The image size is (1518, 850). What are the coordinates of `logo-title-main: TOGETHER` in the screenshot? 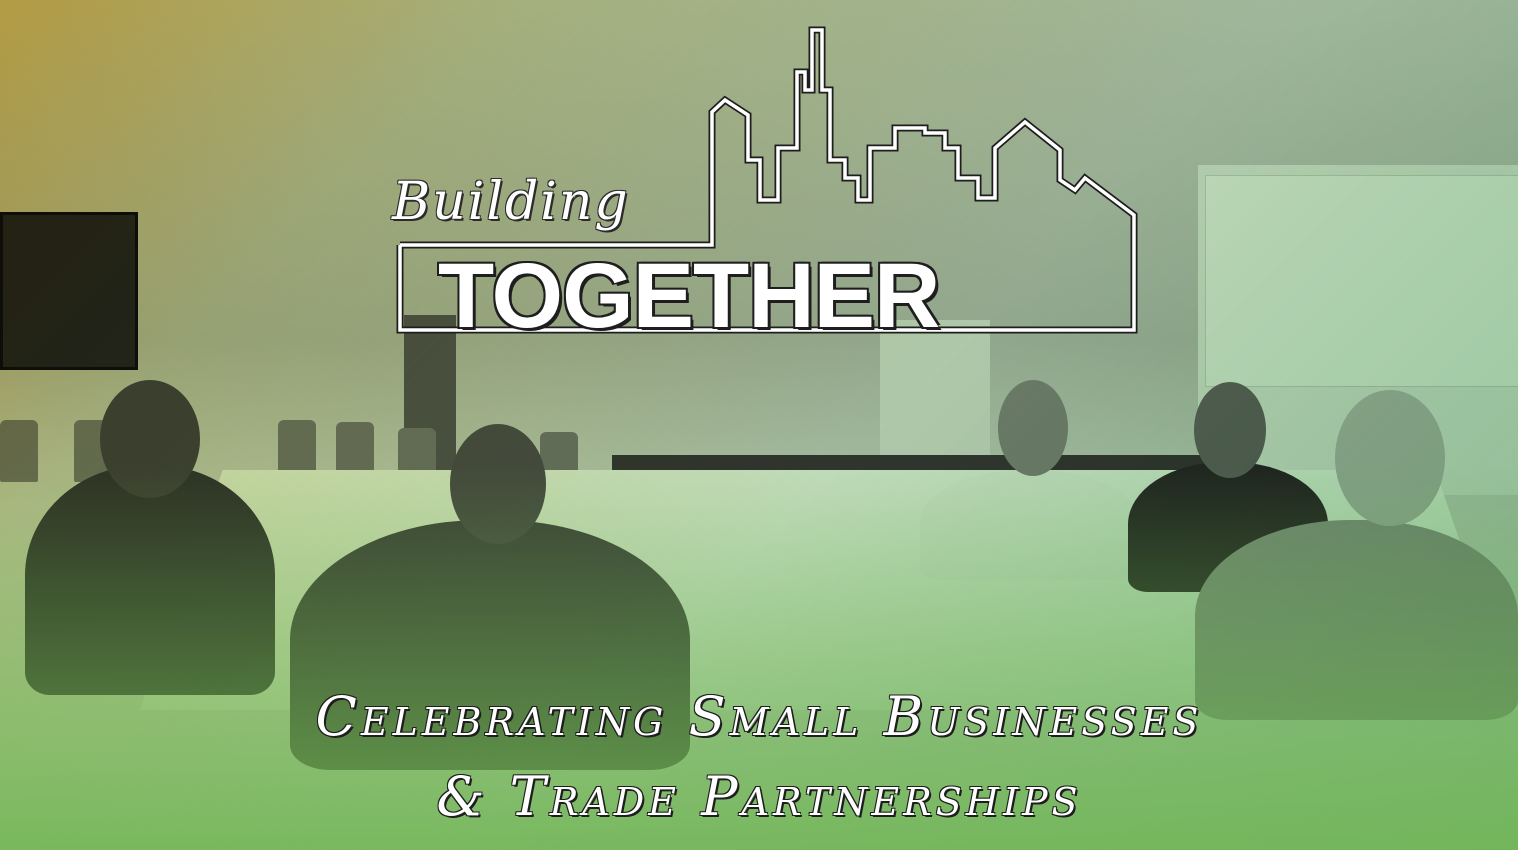 It's located at (689, 296).